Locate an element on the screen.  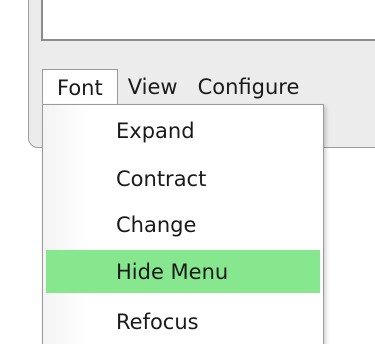
menu-item-expand: Expand is located at coordinates (183, 130).